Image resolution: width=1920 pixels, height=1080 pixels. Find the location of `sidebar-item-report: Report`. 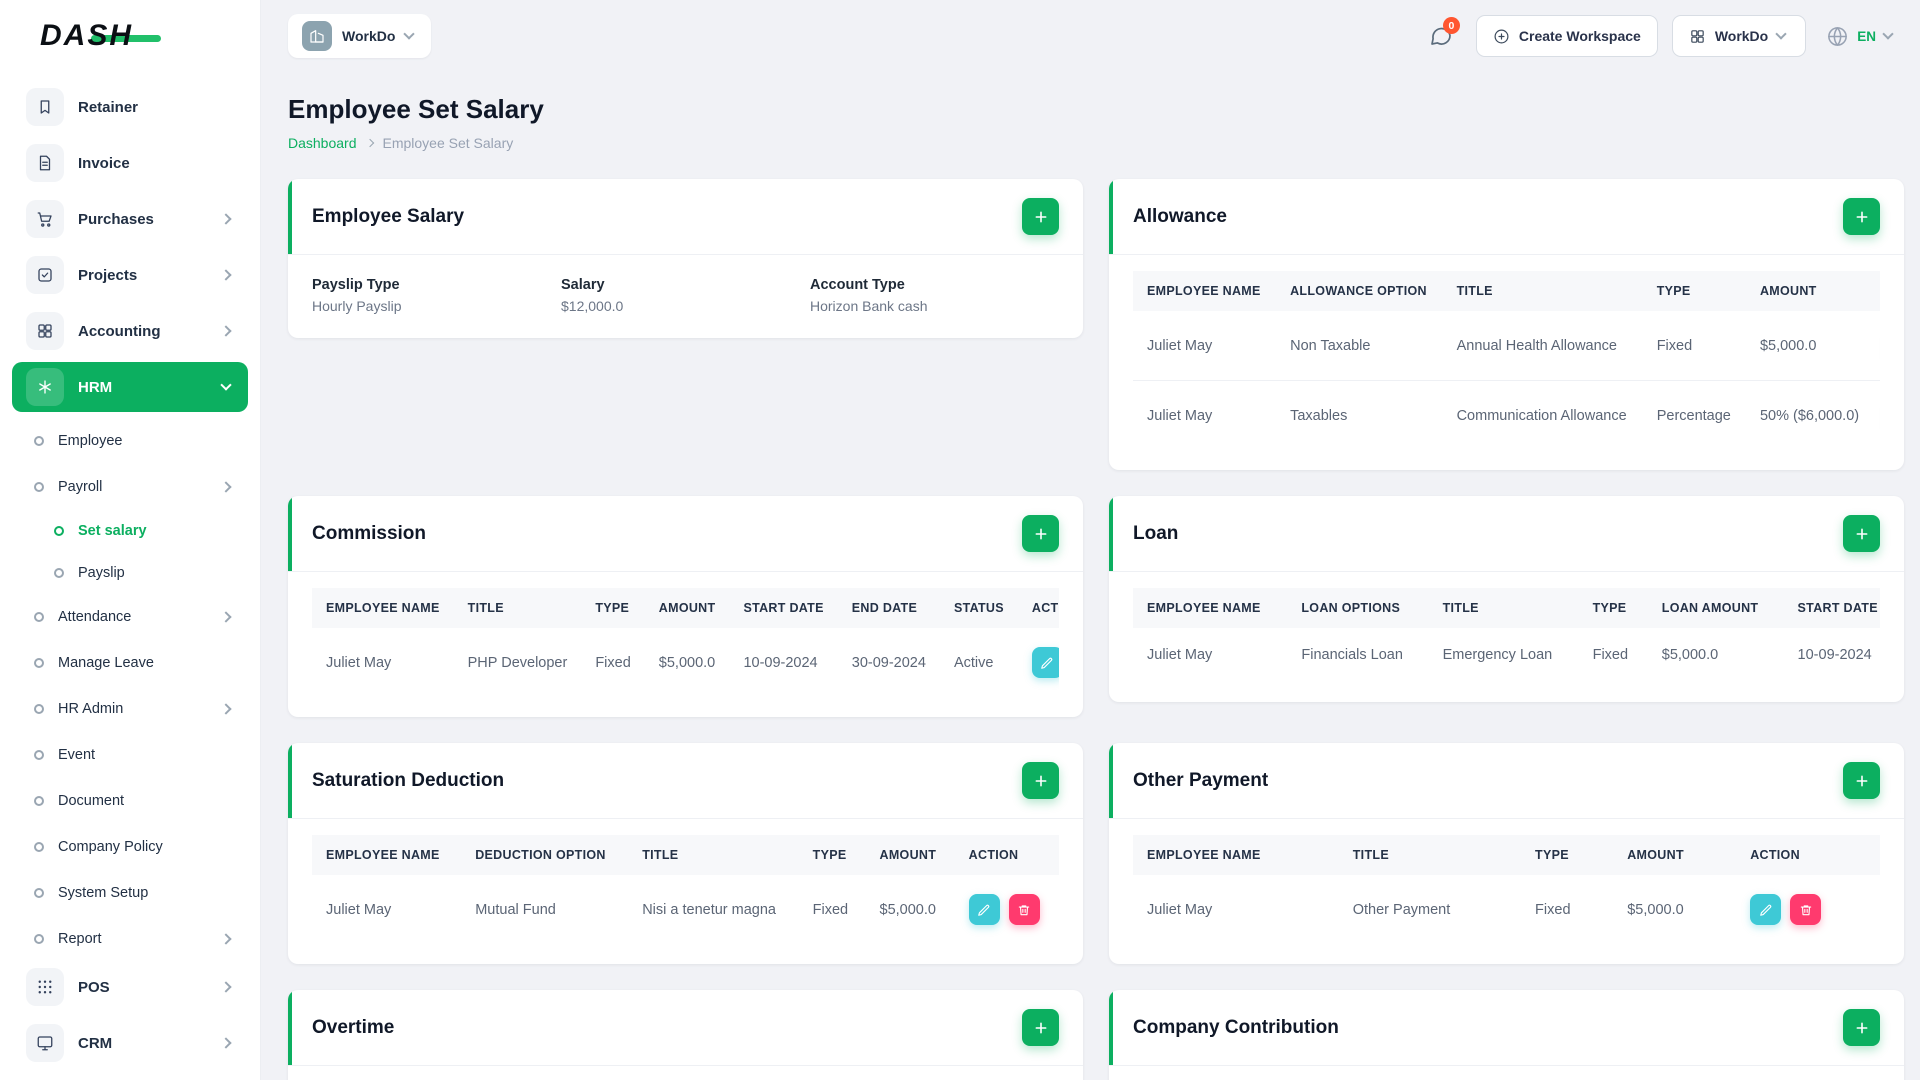

sidebar-item-report: Report is located at coordinates (130, 939).